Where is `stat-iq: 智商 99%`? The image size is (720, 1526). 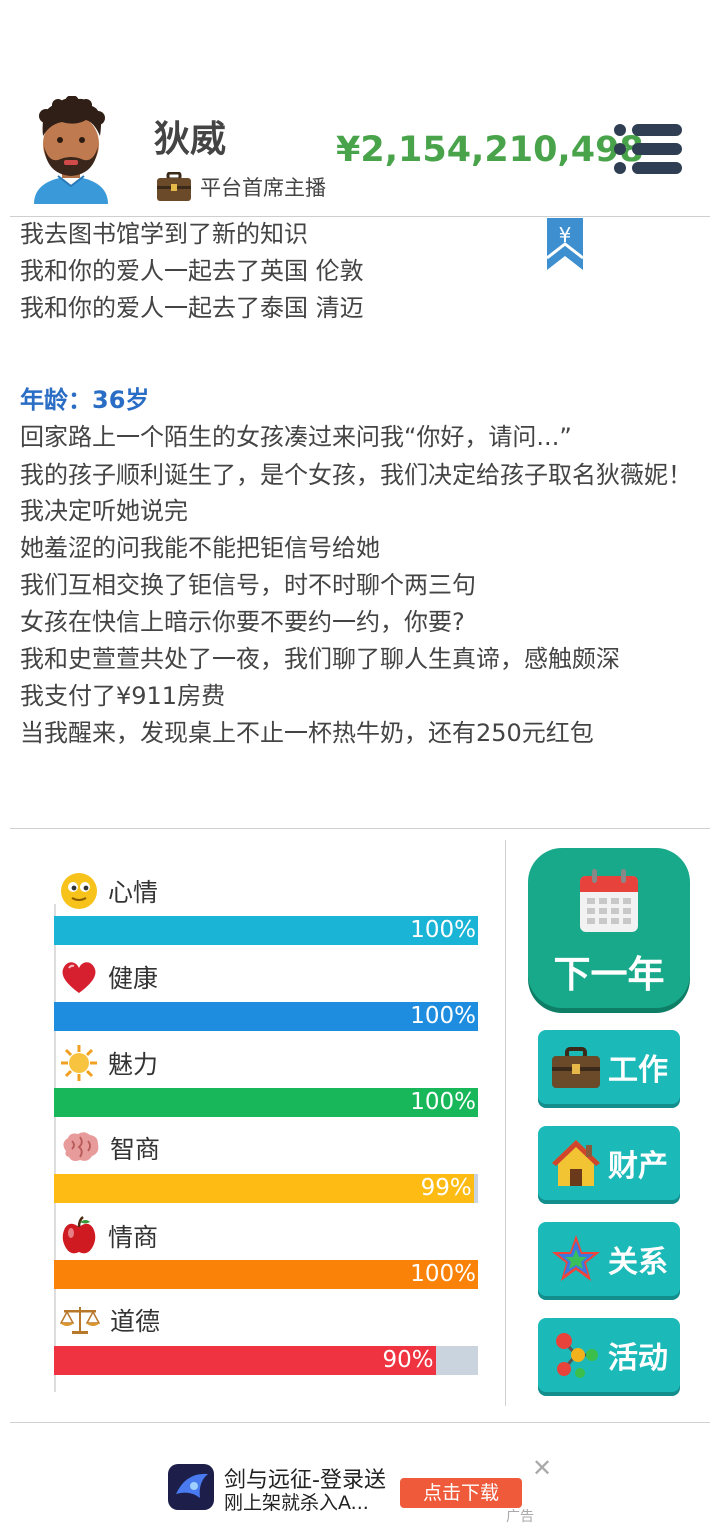 stat-iq: 智商 99% is located at coordinates (266, 1161).